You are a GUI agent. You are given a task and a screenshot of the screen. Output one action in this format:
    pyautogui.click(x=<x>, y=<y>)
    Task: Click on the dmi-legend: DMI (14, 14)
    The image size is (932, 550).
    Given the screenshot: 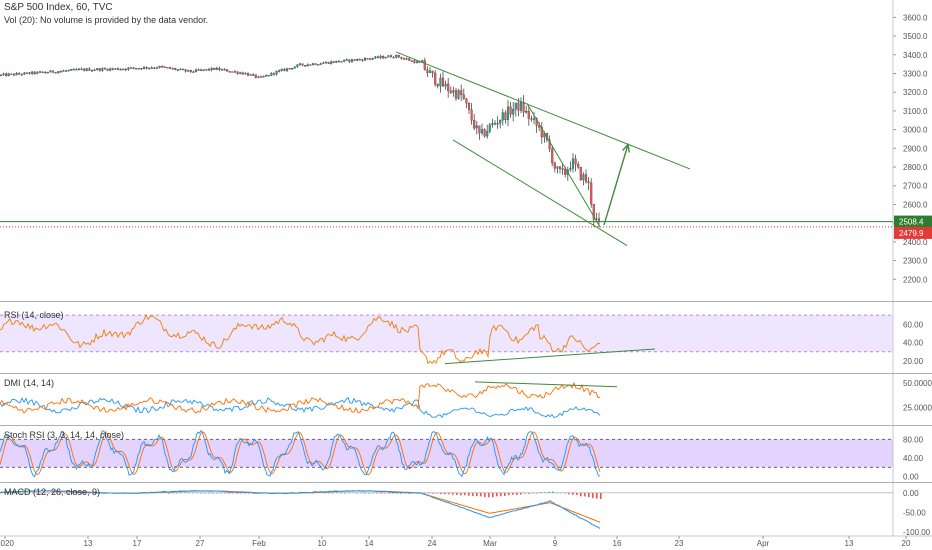 What is the action you would take?
    pyautogui.click(x=29, y=383)
    